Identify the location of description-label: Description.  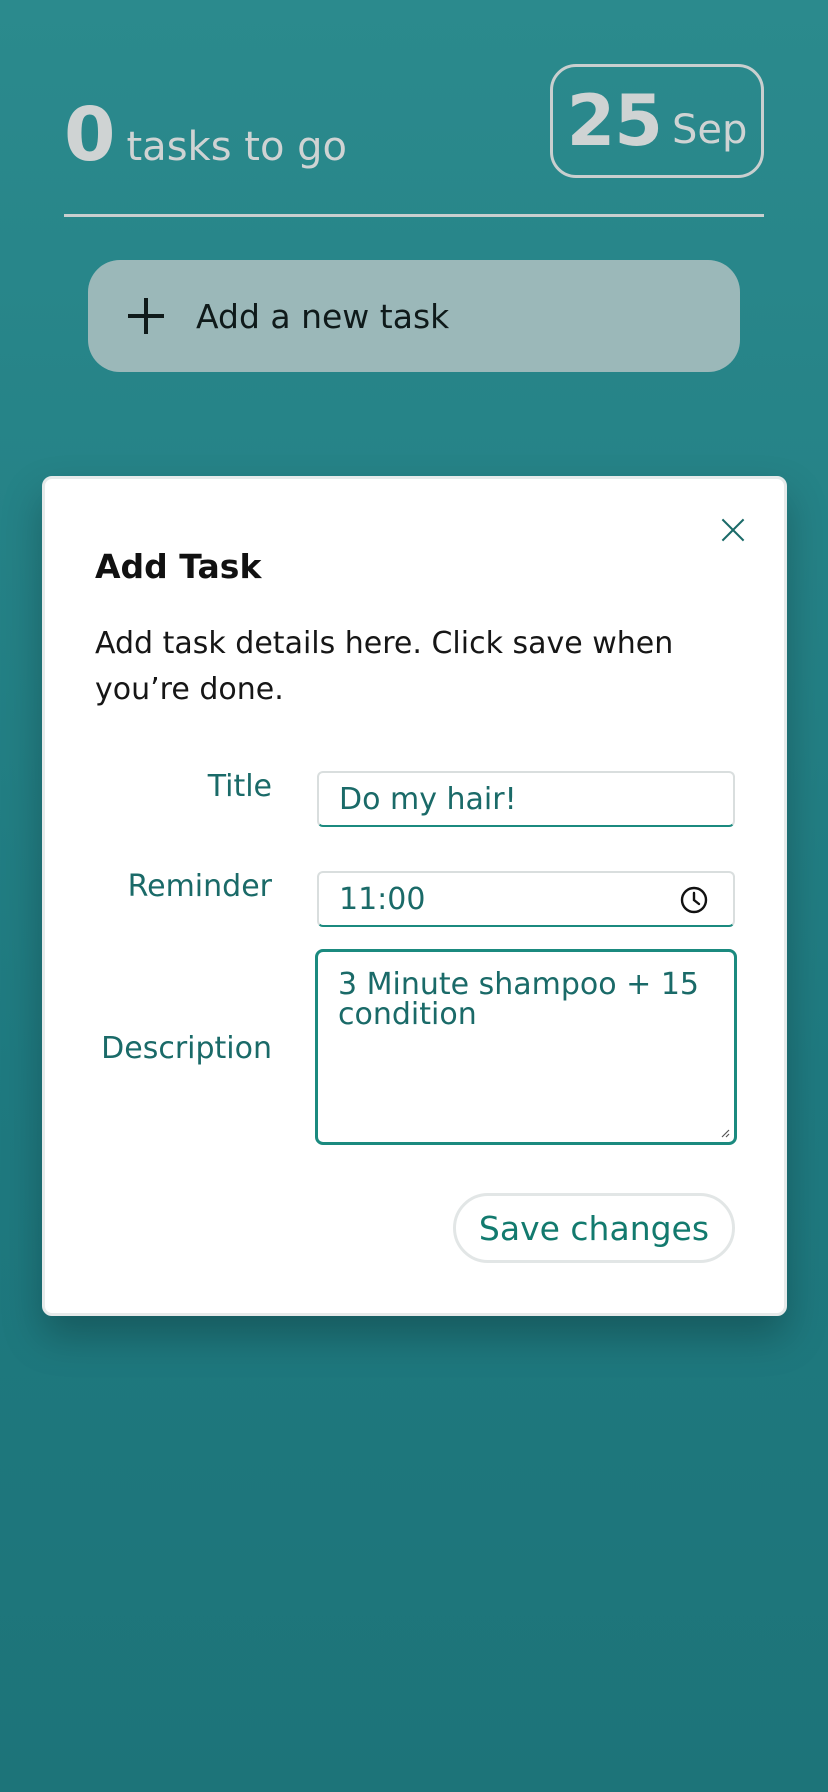
(186, 1048).